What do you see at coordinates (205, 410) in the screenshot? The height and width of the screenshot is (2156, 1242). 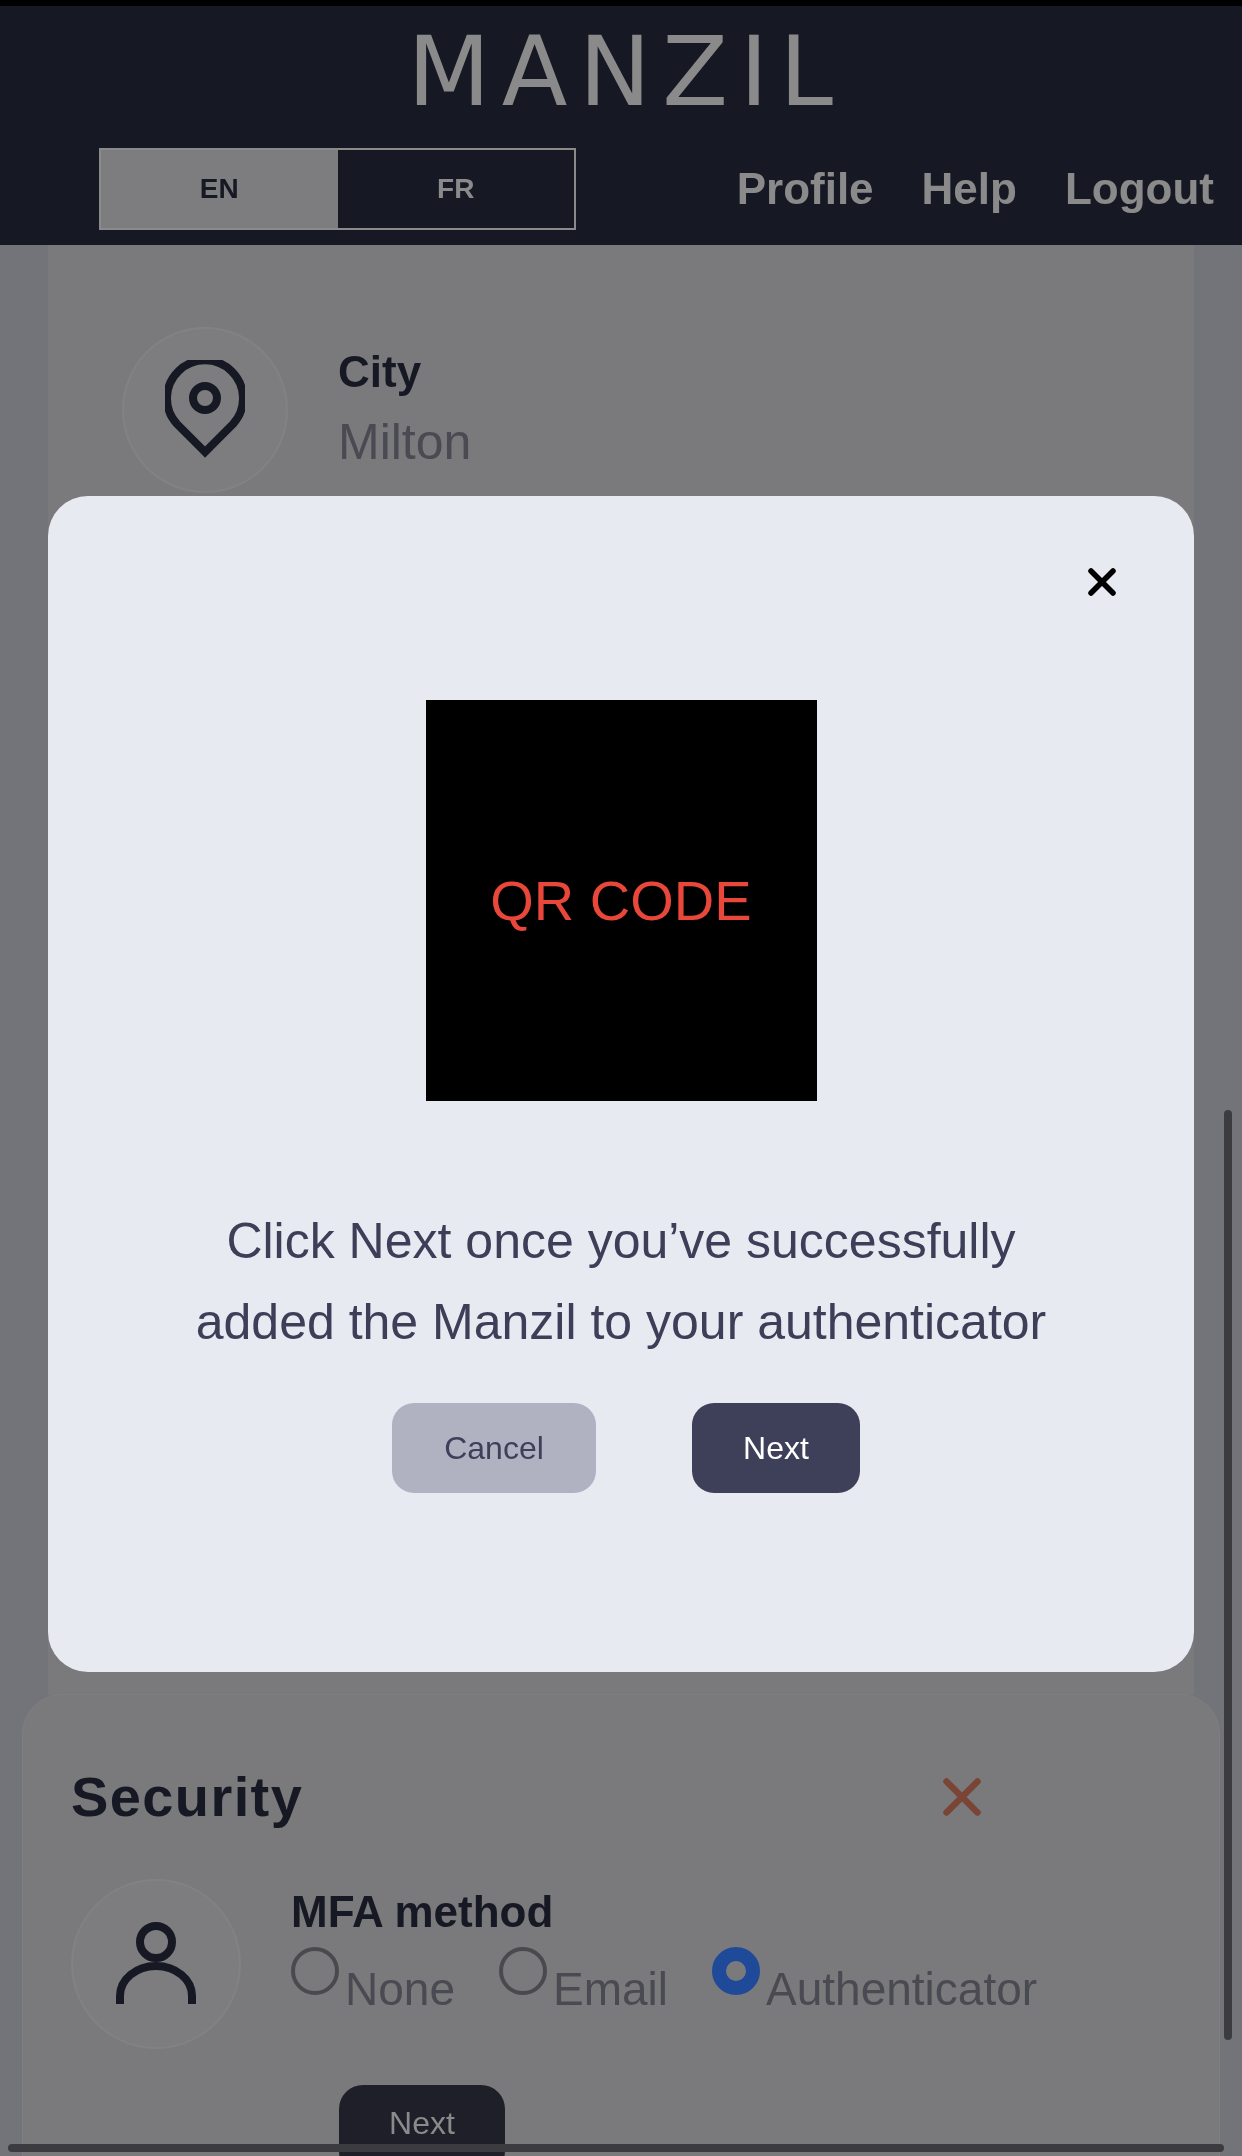 I see `location-pin-icon` at bounding box center [205, 410].